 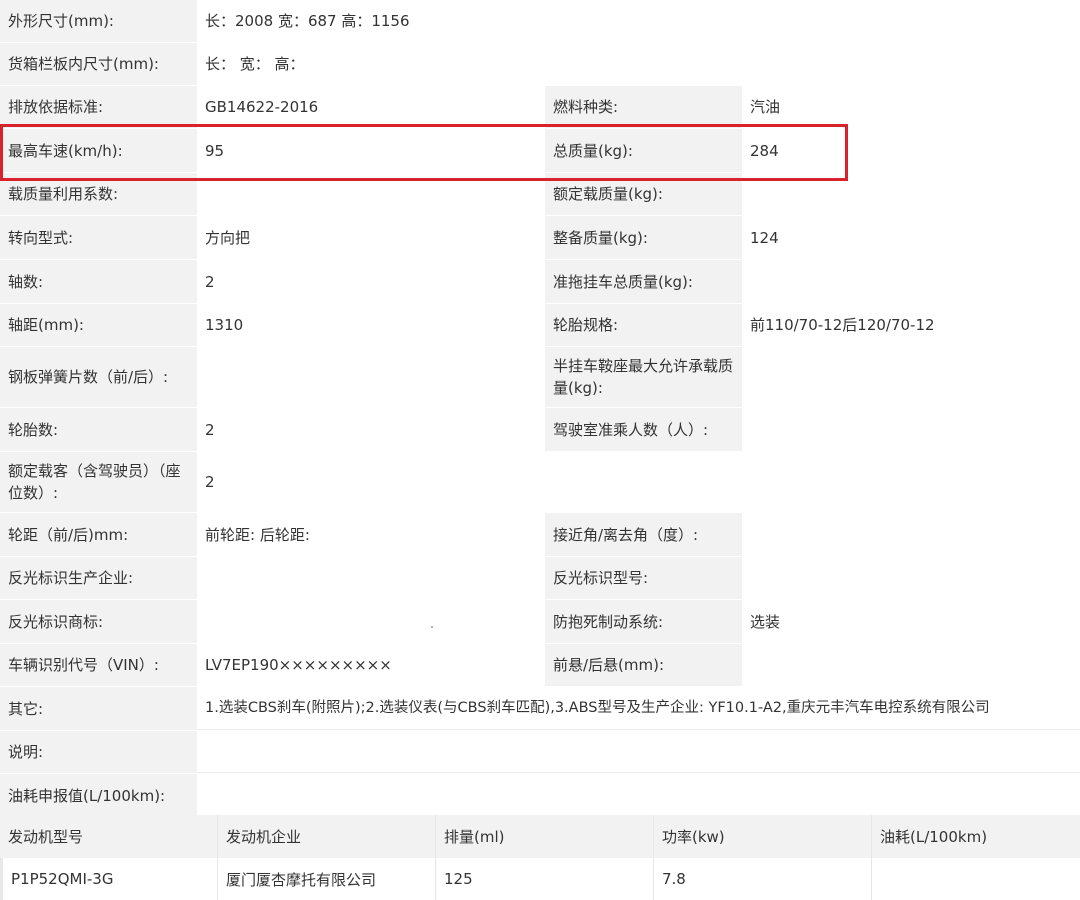 What do you see at coordinates (643, 377) in the screenshot?
I see `label-saddle-max-load: 半挂车鞍座最大允许承载质量(kg):` at bounding box center [643, 377].